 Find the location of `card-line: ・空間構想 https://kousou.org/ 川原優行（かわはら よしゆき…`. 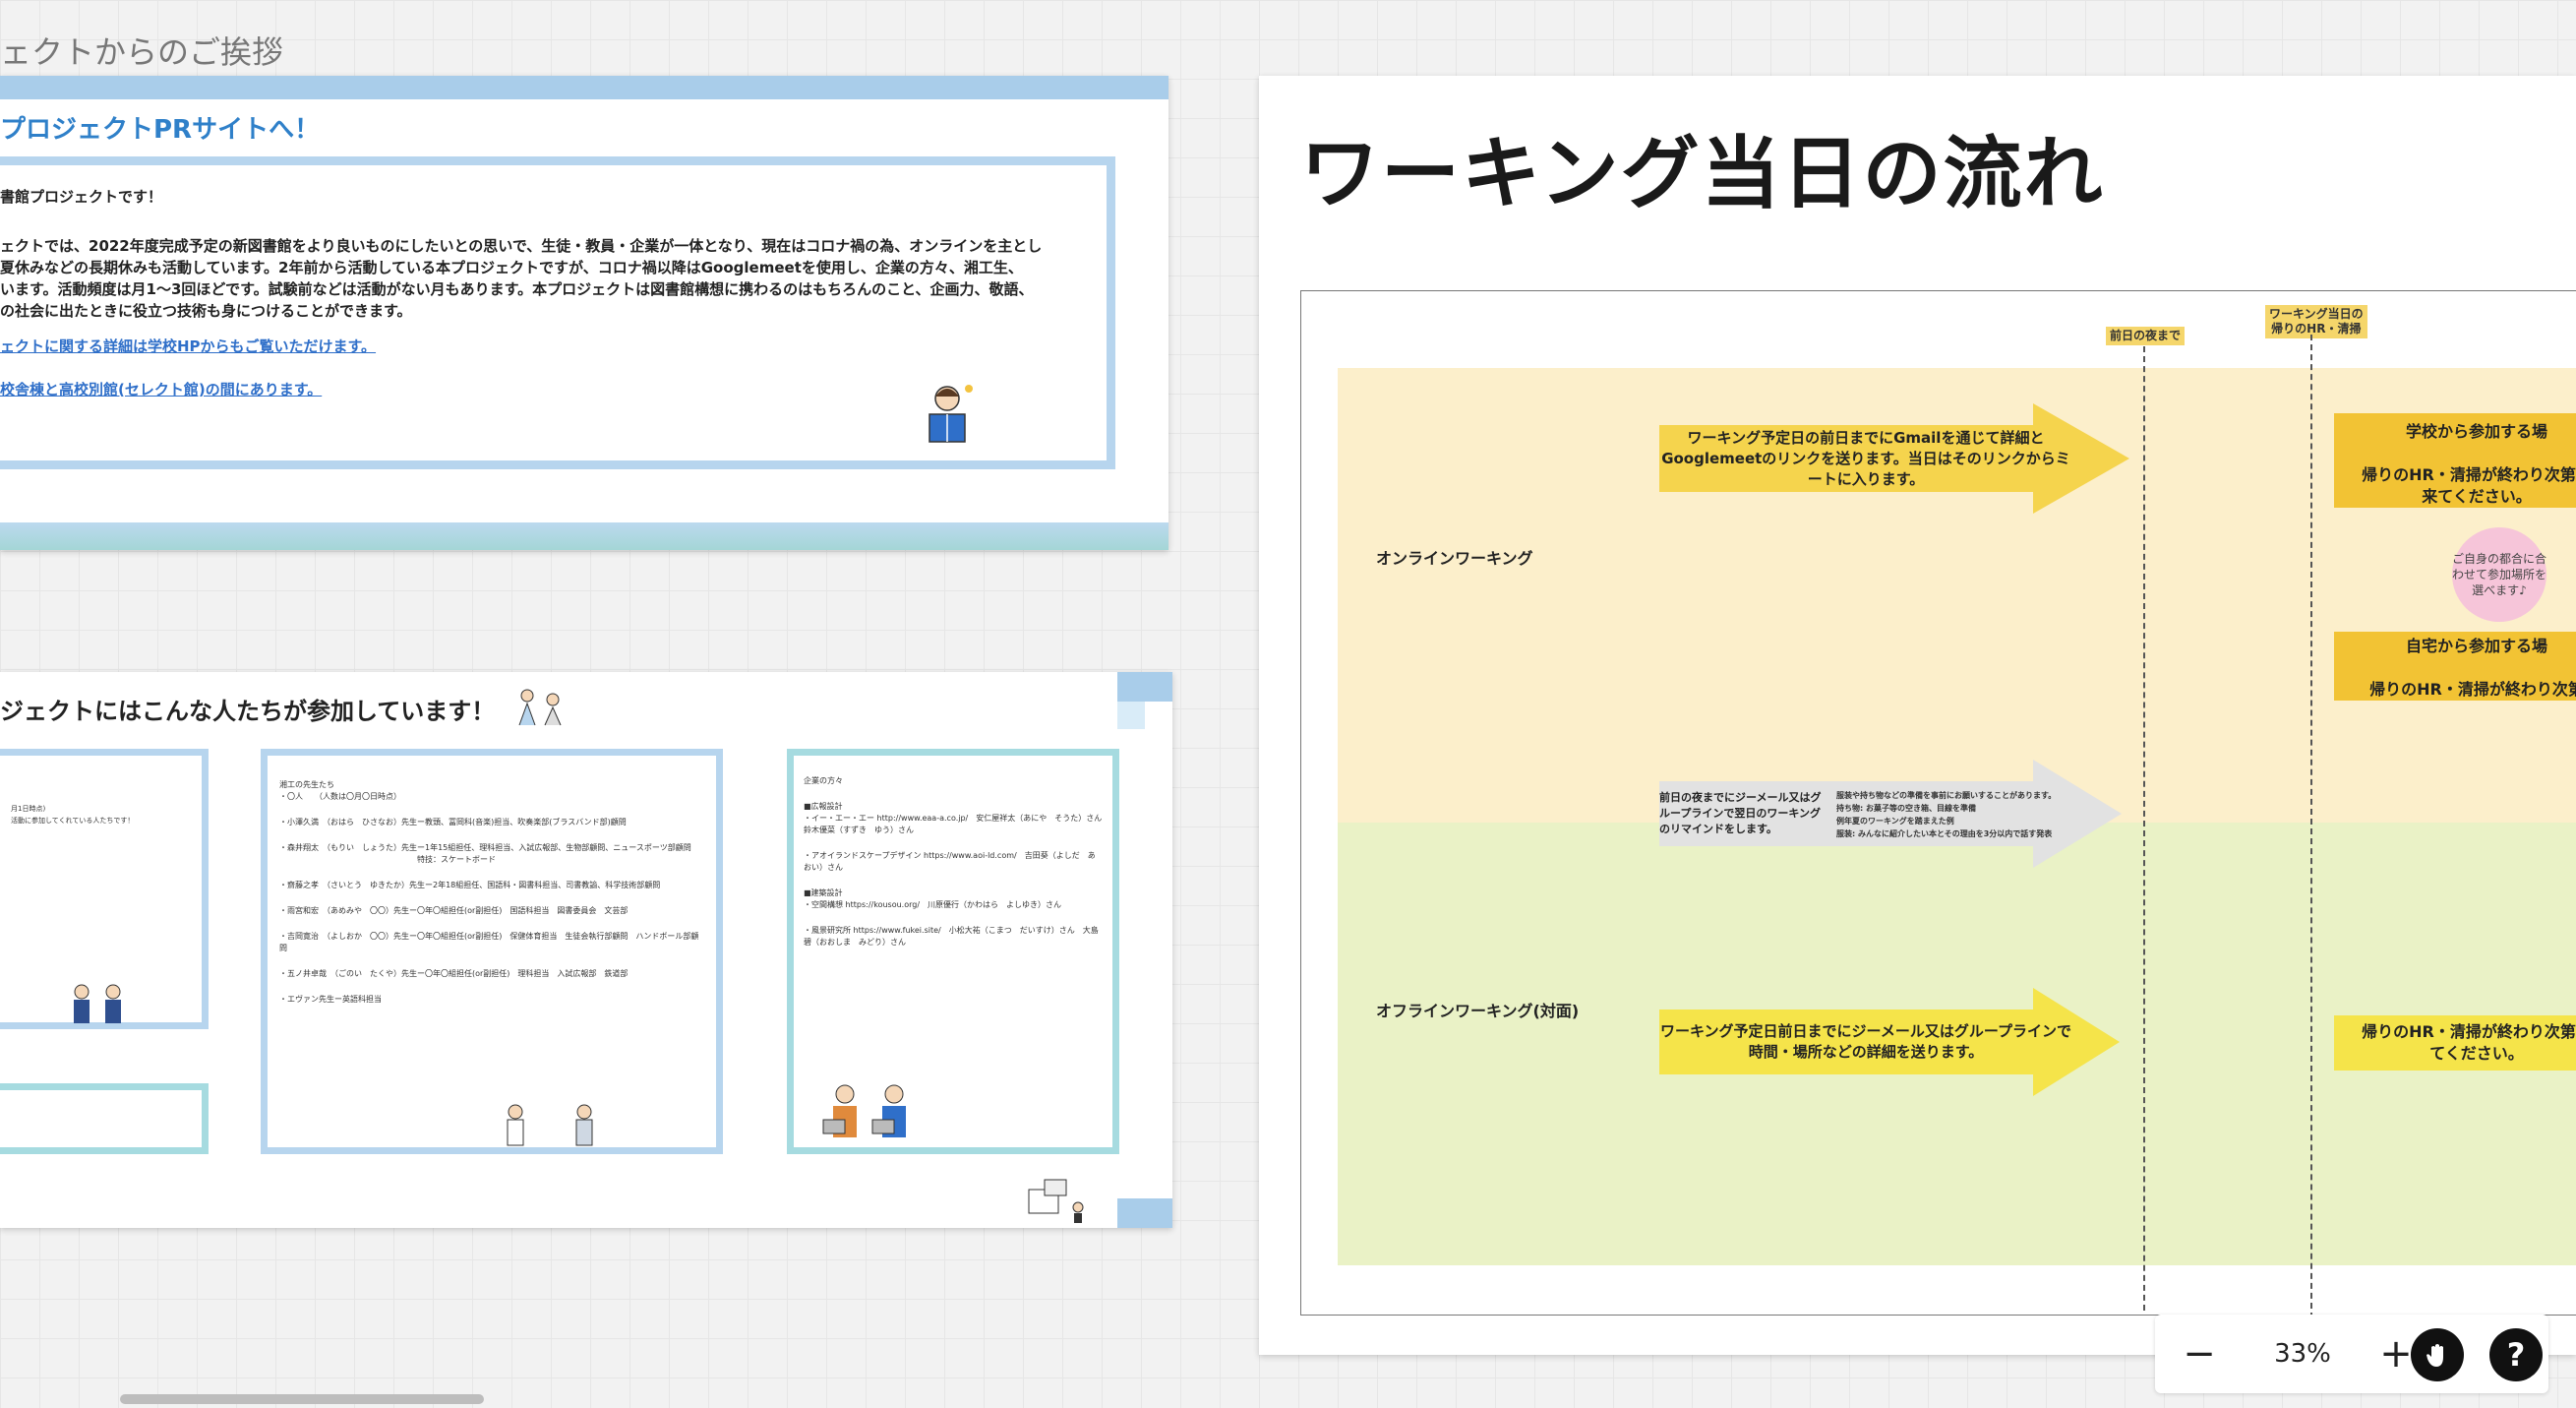

card-line: ・空間構想 https://kousou.org/ 川原優行（かわはら よしゆき… is located at coordinates (933, 904).